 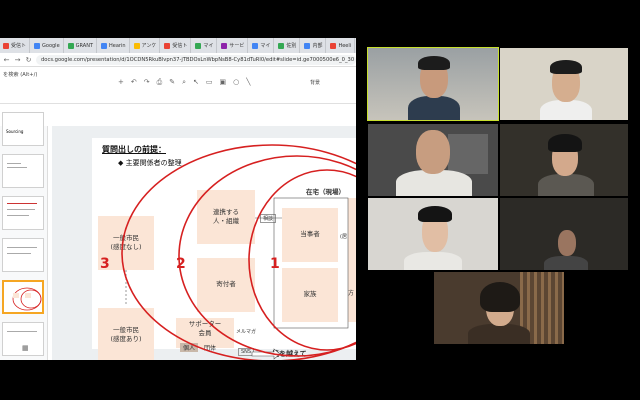 What do you see at coordinates (237, 46) in the screenshot?
I see `tab-label: サービ` at bounding box center [237, 46].